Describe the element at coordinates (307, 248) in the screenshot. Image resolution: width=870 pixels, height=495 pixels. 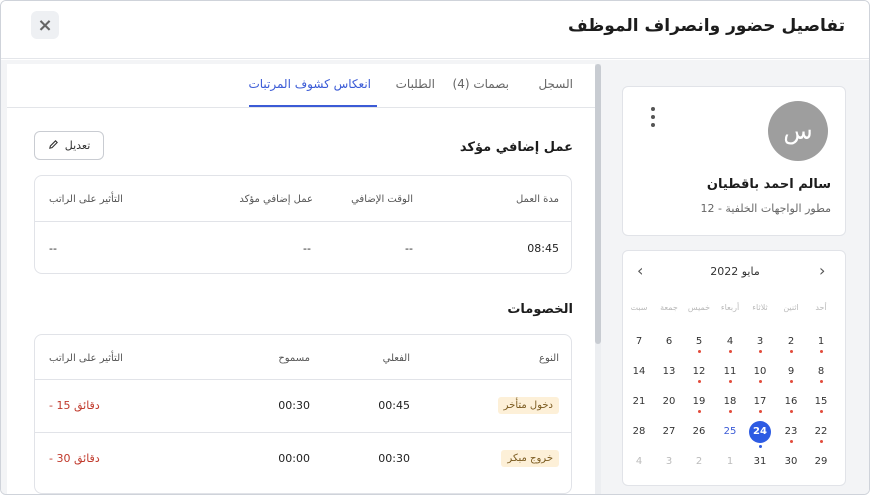
I see `confirmed-overtime-value: --` at that location.